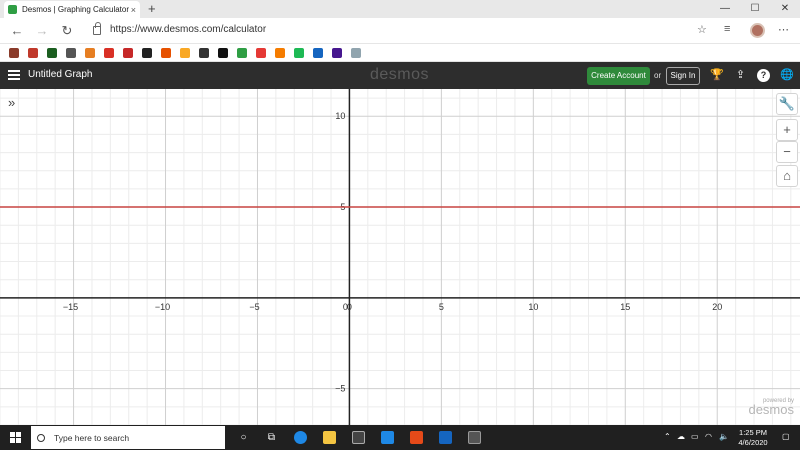 This screenshot has height=450, width=800. I want to click on trophy-icon: 🏆, so click(717, 75).